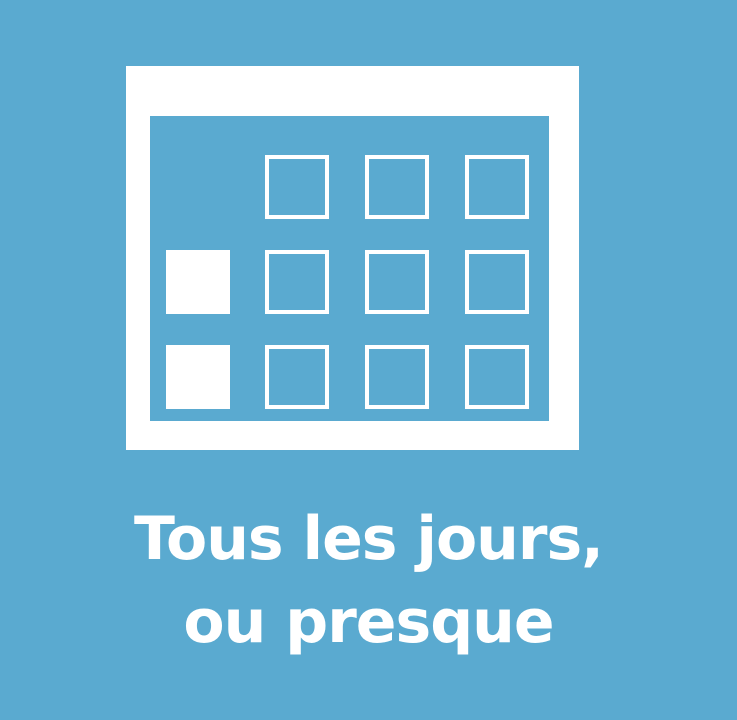 The image size is (737, 720). I want to click on caption-line-2: ou presque, so click(368, 622).